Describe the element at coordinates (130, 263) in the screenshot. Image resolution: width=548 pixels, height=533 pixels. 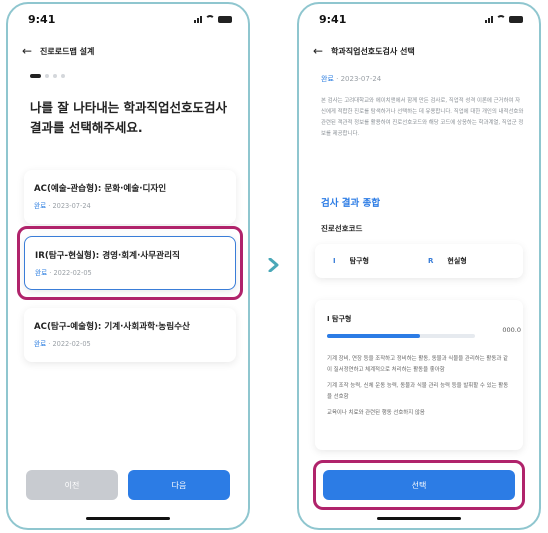
I see `selection-highlight` at that location.